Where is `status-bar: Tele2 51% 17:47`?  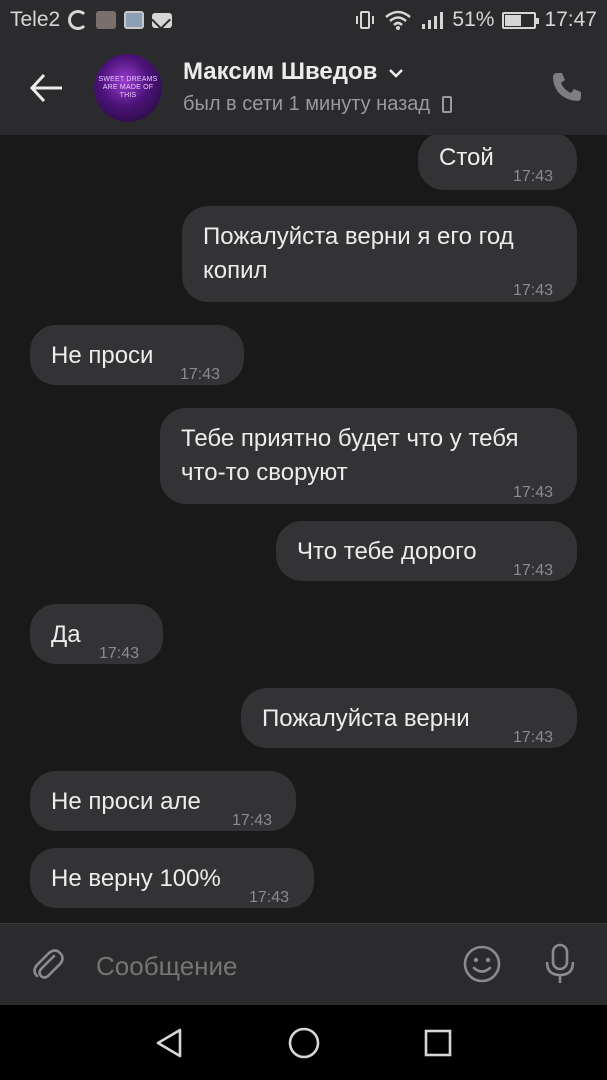 status-bar: Tele2 51% 17:47 is located at coordinates (303, 20).